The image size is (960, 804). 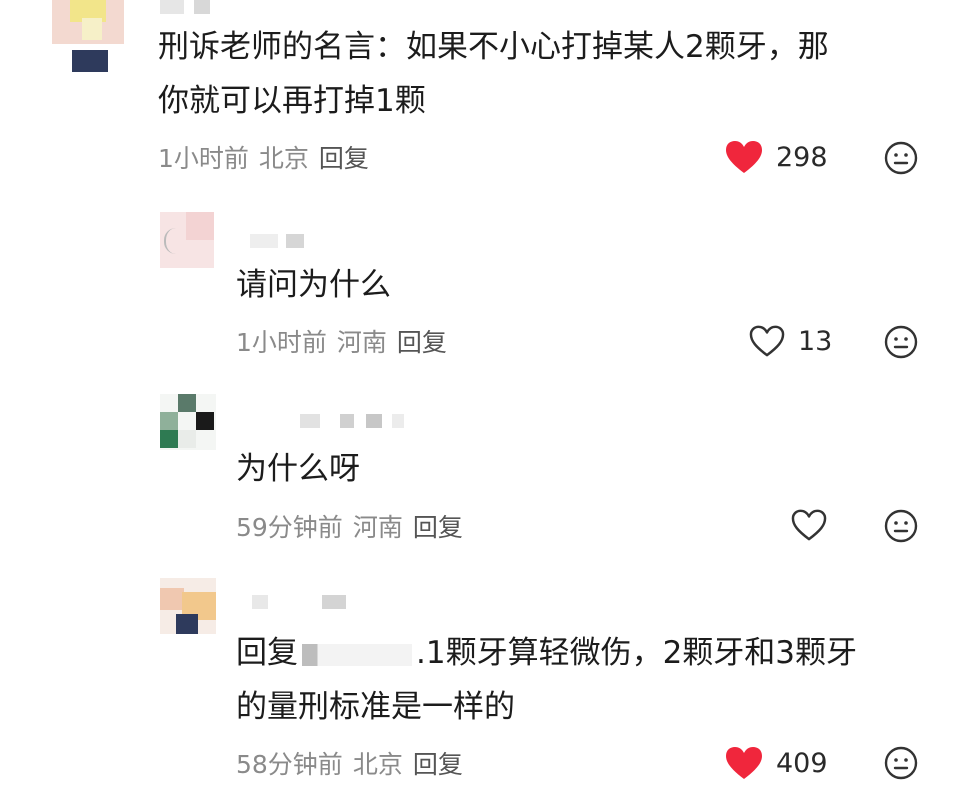 What do you see at coordinates (313, 285) in the screenshot?
I see `comment-text: 请问为什么` at bounding box center [313, 285].